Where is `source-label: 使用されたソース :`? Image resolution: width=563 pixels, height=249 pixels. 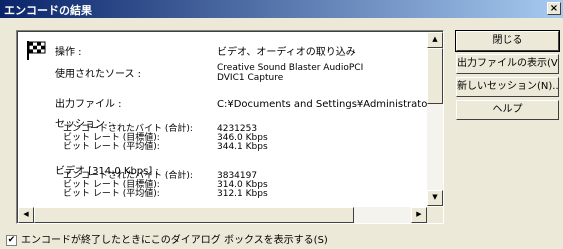 source-label: 使用されたソース : is located at coordinates (98, 74).